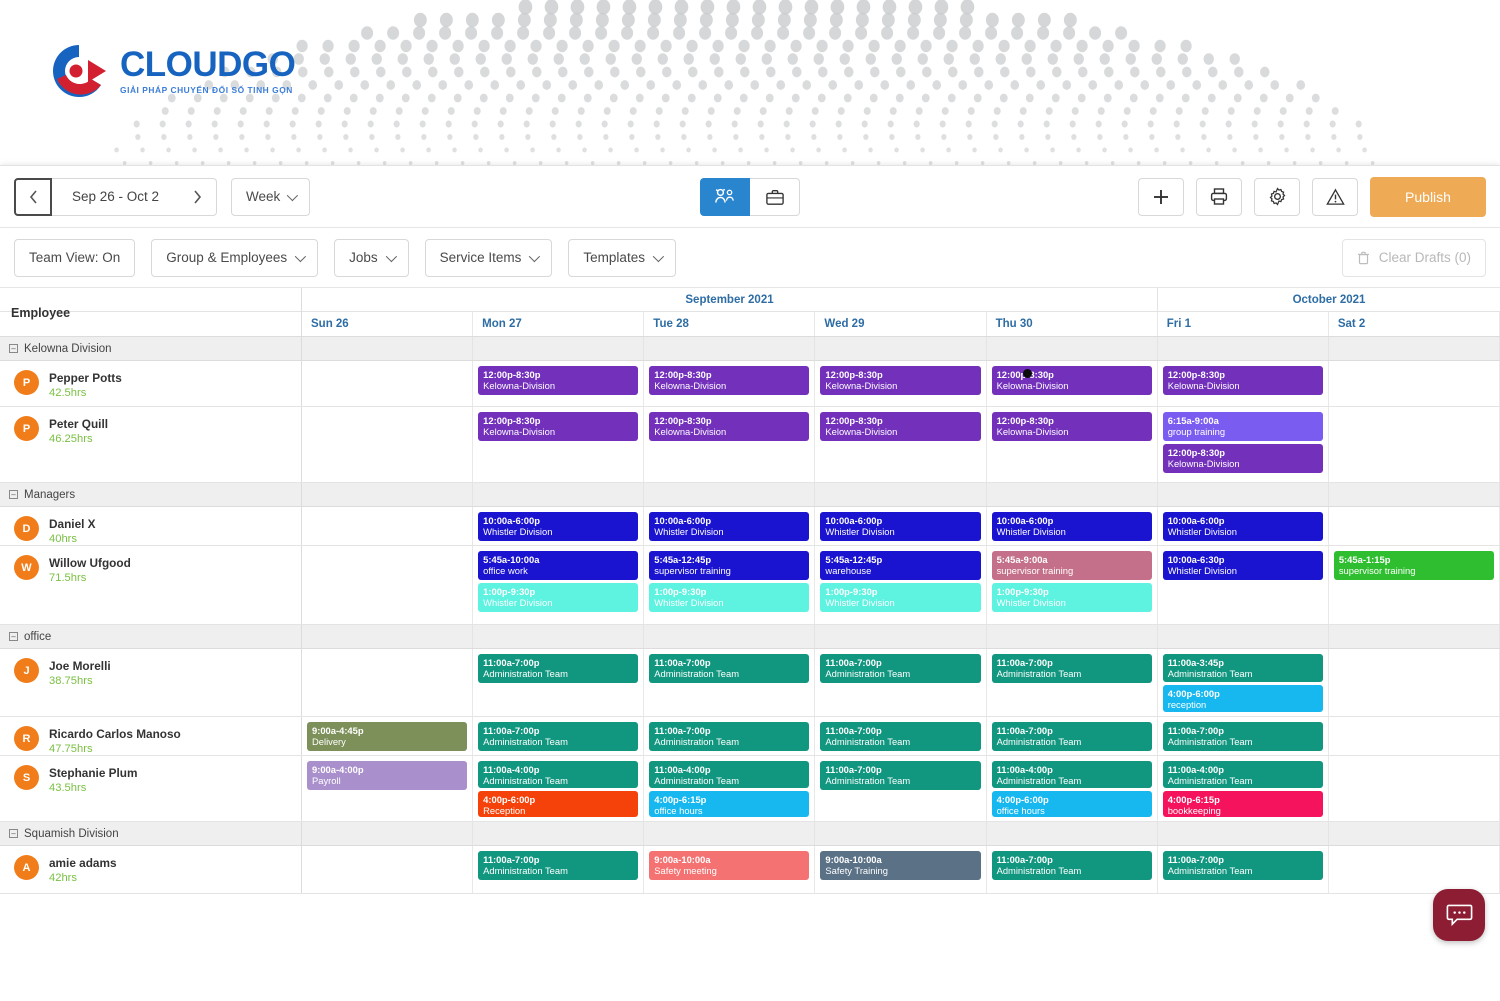 The image size is (1500, 1001). I want to click on employee-cell: Aamie adams 42hrs, so click(151, 869).